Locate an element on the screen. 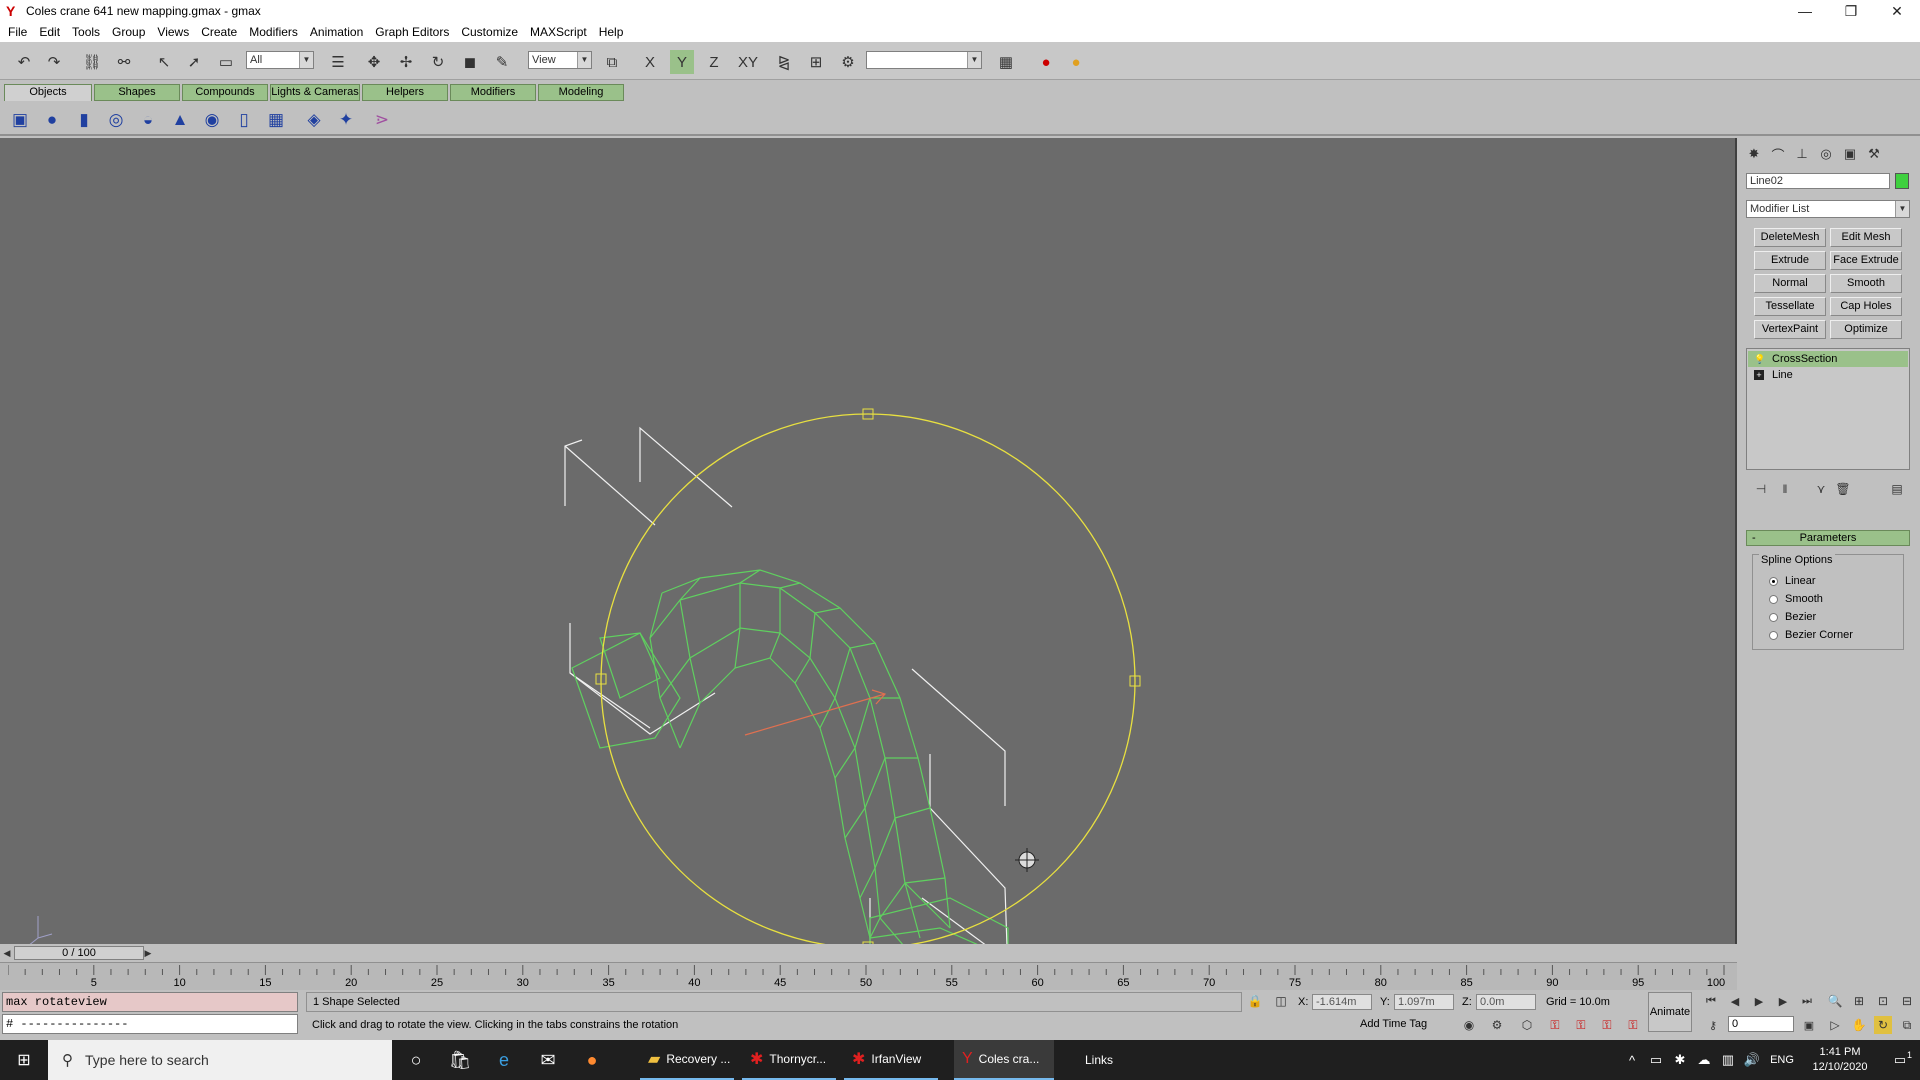 Image resolution: width=1920 pixels, height=1080 pixels. animate-button: Animate is located at coordinates (1670, 1012).